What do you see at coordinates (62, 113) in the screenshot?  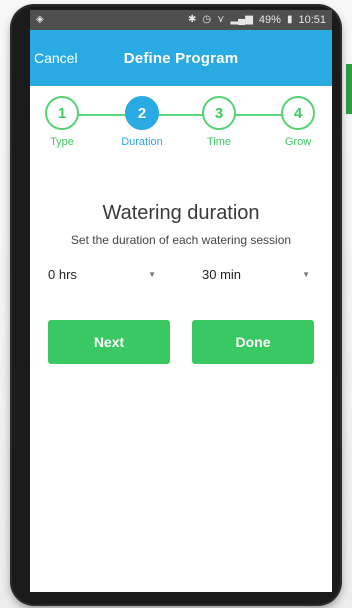 I see `step-number: 1` at bounding box center [62, 113].